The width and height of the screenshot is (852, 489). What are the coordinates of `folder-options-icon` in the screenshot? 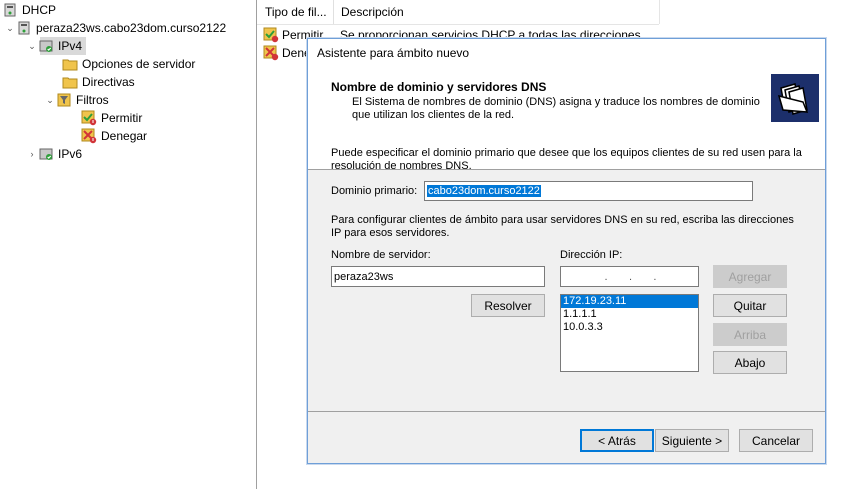 It's located at (70, 65).